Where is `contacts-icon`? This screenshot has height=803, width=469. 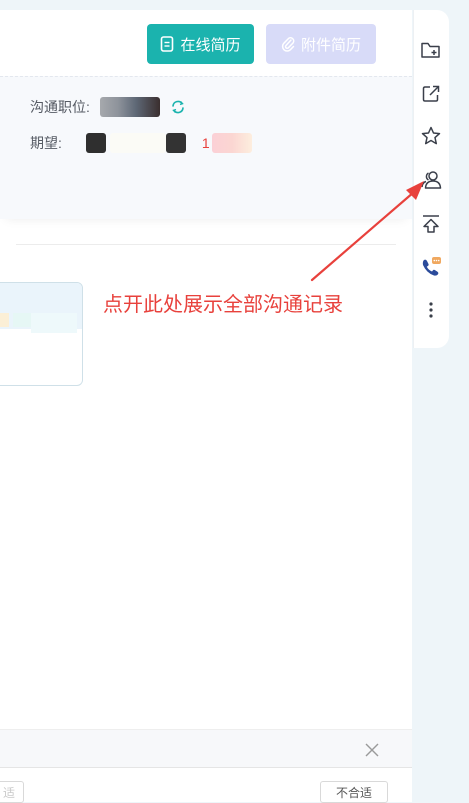
contacts-icon is located at coordinates (431, 180).